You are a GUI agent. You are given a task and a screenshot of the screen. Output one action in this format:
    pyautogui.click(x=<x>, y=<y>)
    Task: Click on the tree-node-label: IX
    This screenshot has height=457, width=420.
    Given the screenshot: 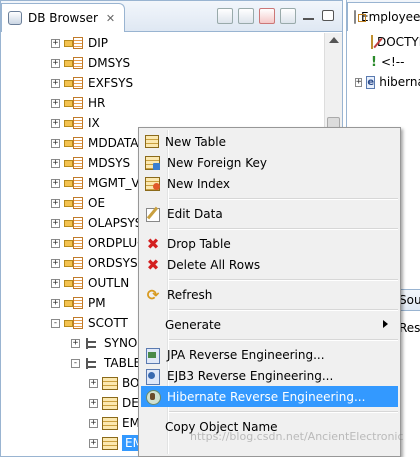 What is the action you would take?
    pyautogui.click(x=94, y=123)
    